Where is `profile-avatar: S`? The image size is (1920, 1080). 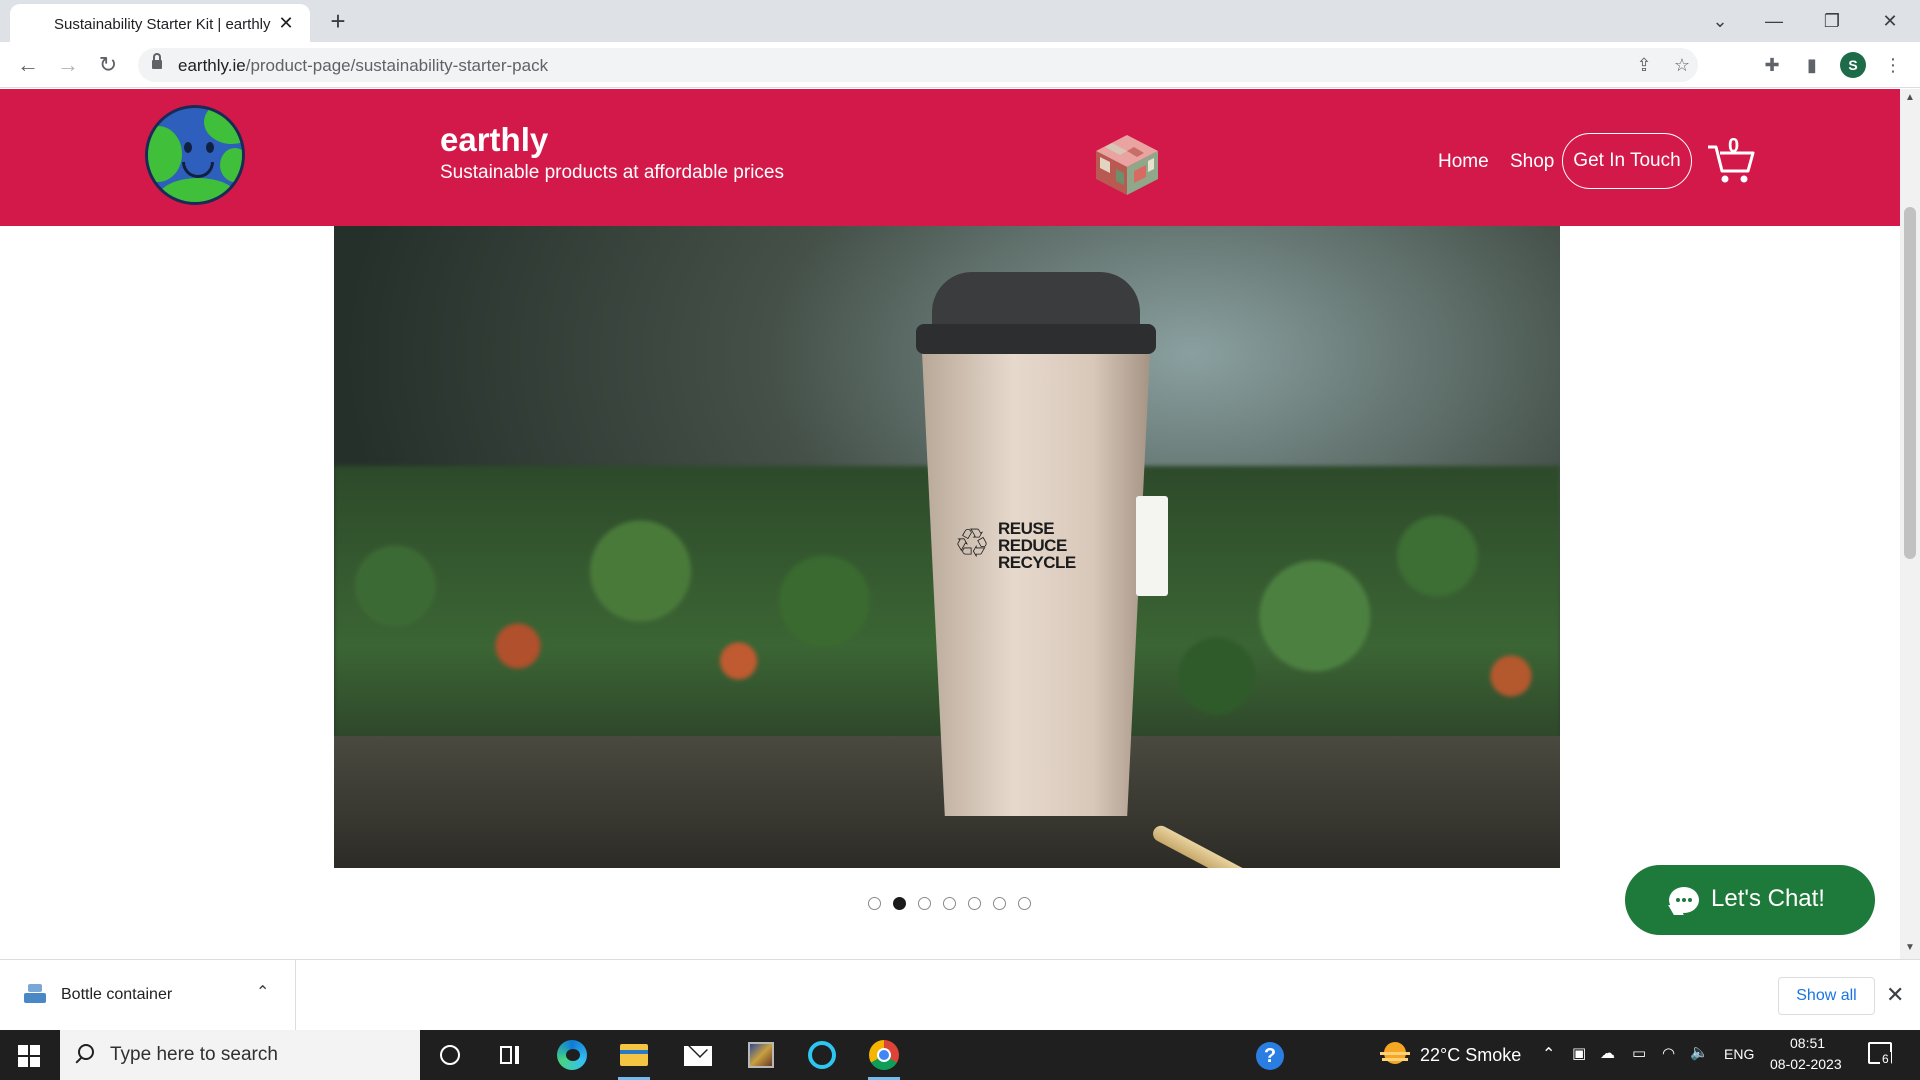
profile-avatar: S is located at coordinates (1853, 65).